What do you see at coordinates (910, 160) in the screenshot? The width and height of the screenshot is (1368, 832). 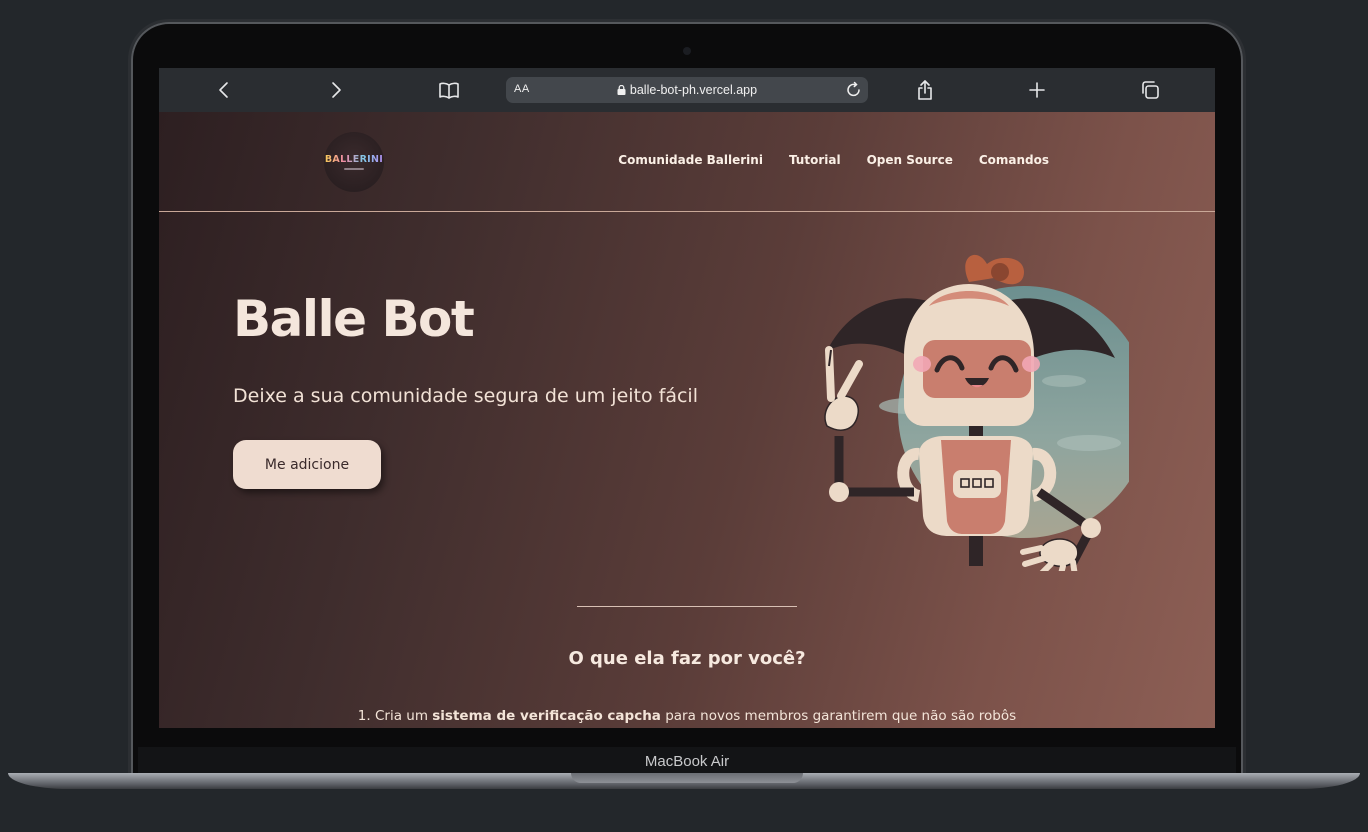 I see `nav-link-open-source: Open Source` at bounding box center [910, 160].